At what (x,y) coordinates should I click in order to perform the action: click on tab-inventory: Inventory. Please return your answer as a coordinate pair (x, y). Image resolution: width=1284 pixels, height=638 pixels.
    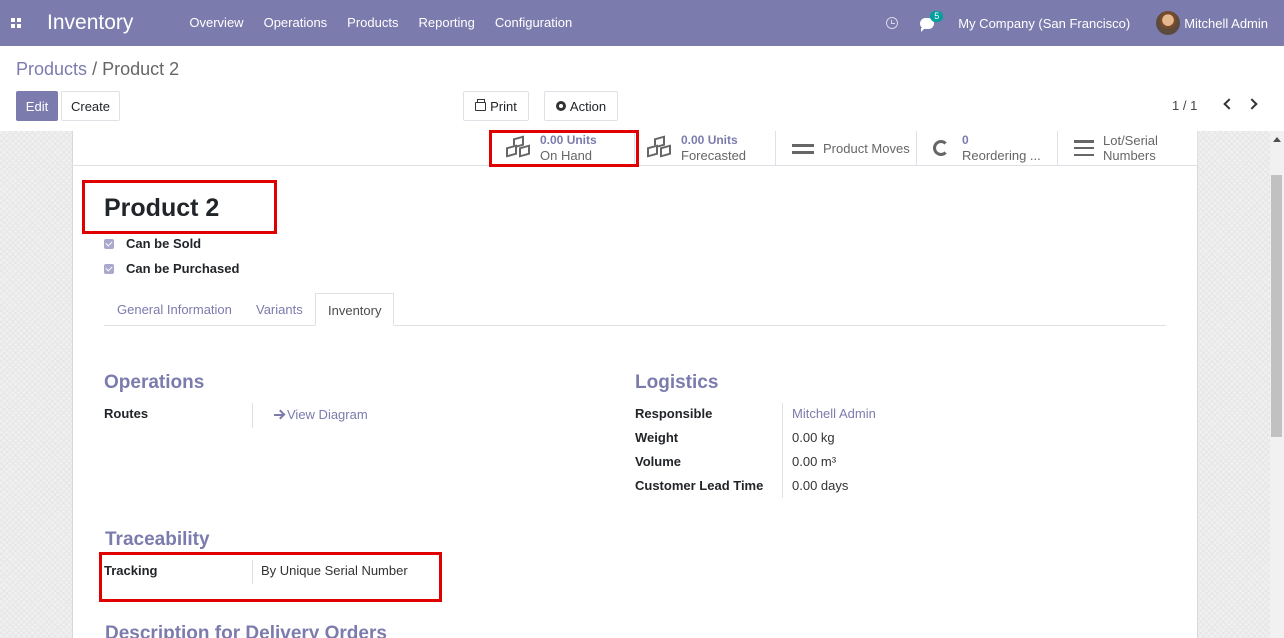
    Looking at the image, I should click on (354, 309).